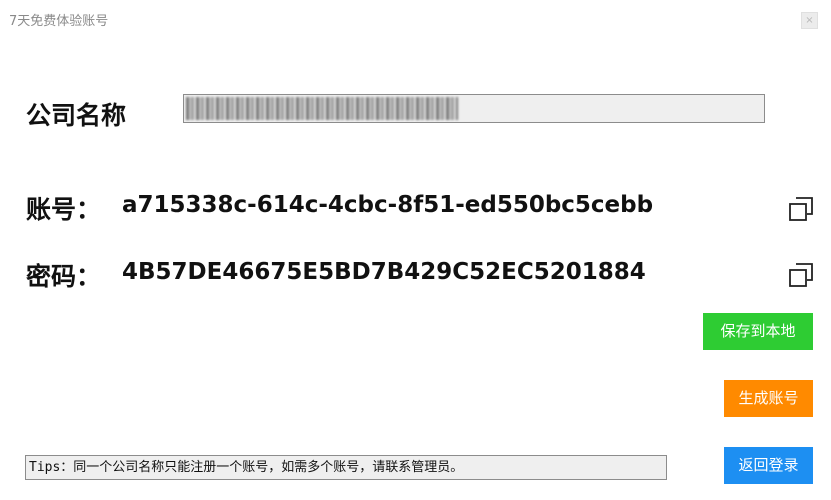  I want to click on close-icon: ×, so click(809, 20).